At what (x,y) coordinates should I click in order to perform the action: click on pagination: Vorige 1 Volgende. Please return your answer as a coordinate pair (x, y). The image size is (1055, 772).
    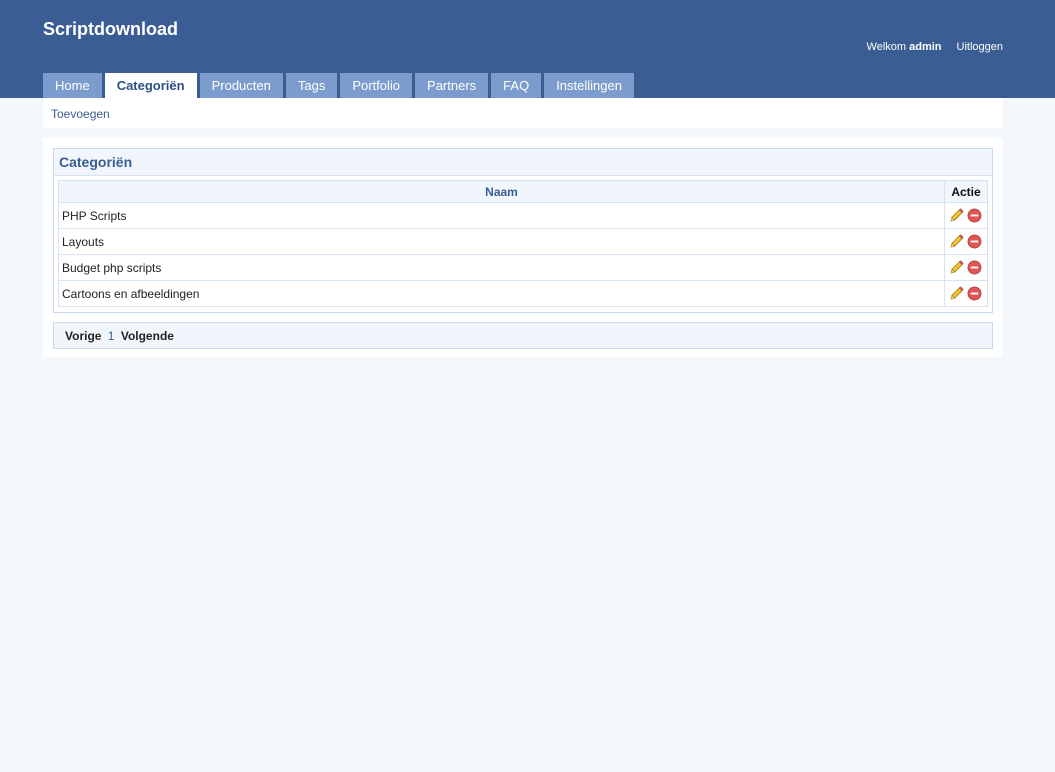
    Looking at the image, I should click on (523, 335).